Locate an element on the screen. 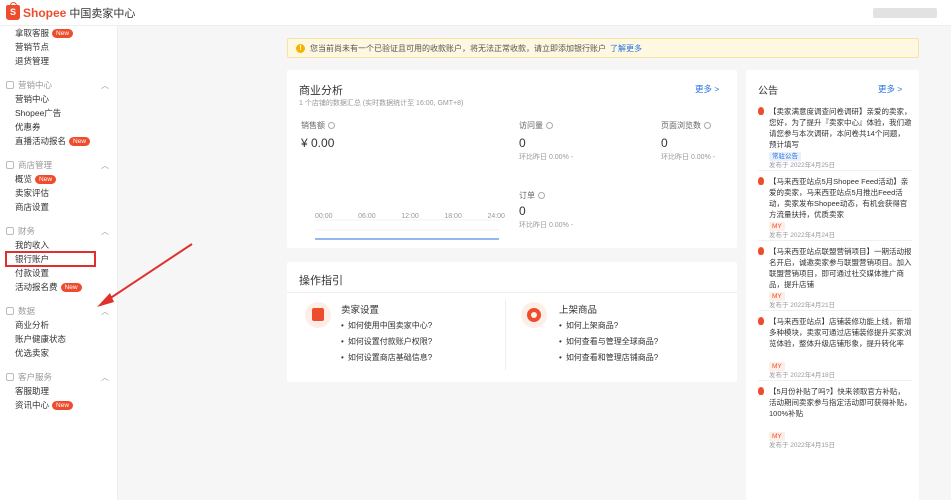  sidebar-item: 付款设置 is located at coordinates (58, 273).